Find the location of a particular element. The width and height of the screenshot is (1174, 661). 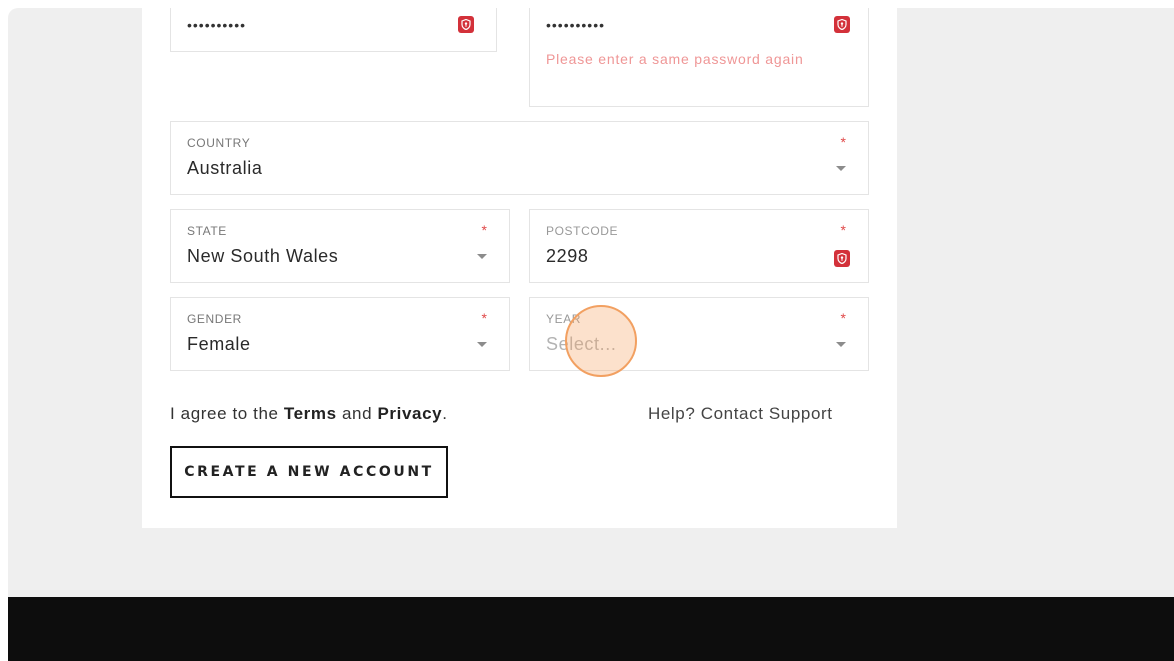

contact-support-link: Help? Contact Support is located at coordinates (740, 414).